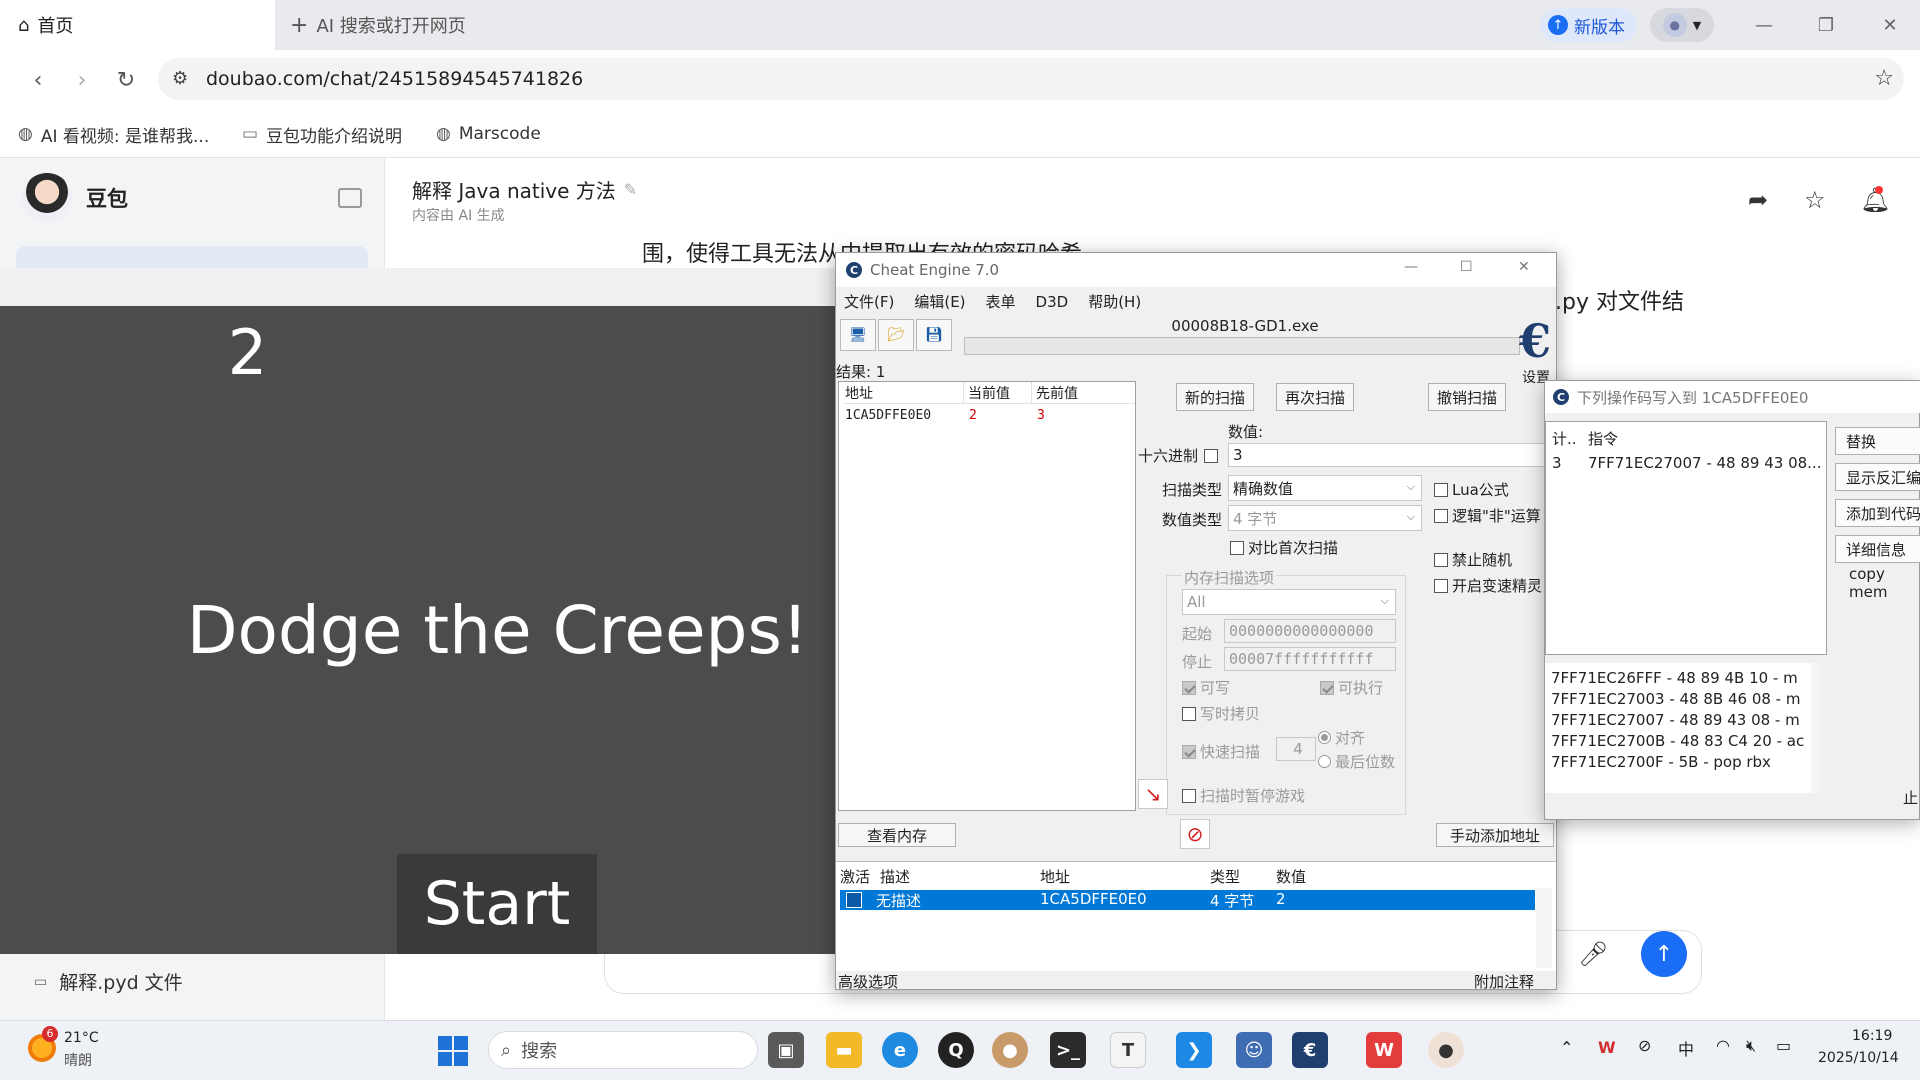  Describe the element at coordinates (855, 876) in the screenshot. I see `col-active: 激活` at that location.